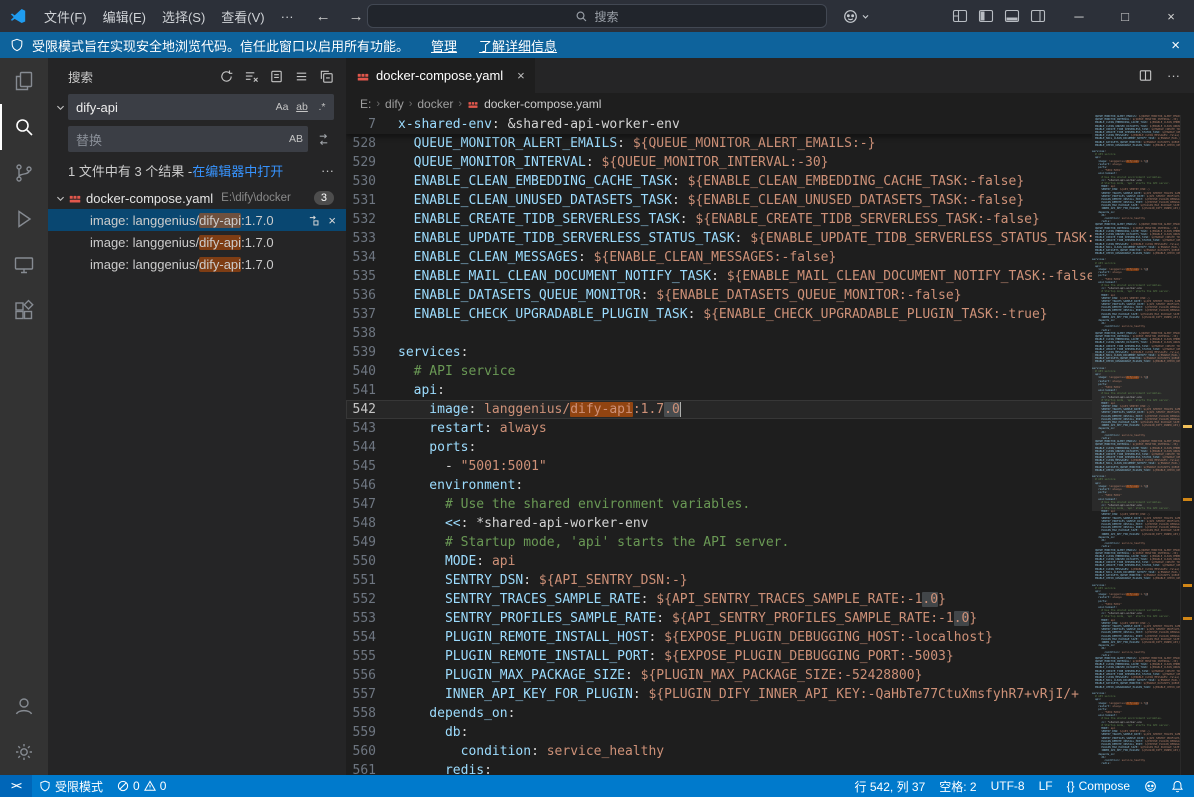  I want to click on sidebar-item-extensions, so click(24, 311).